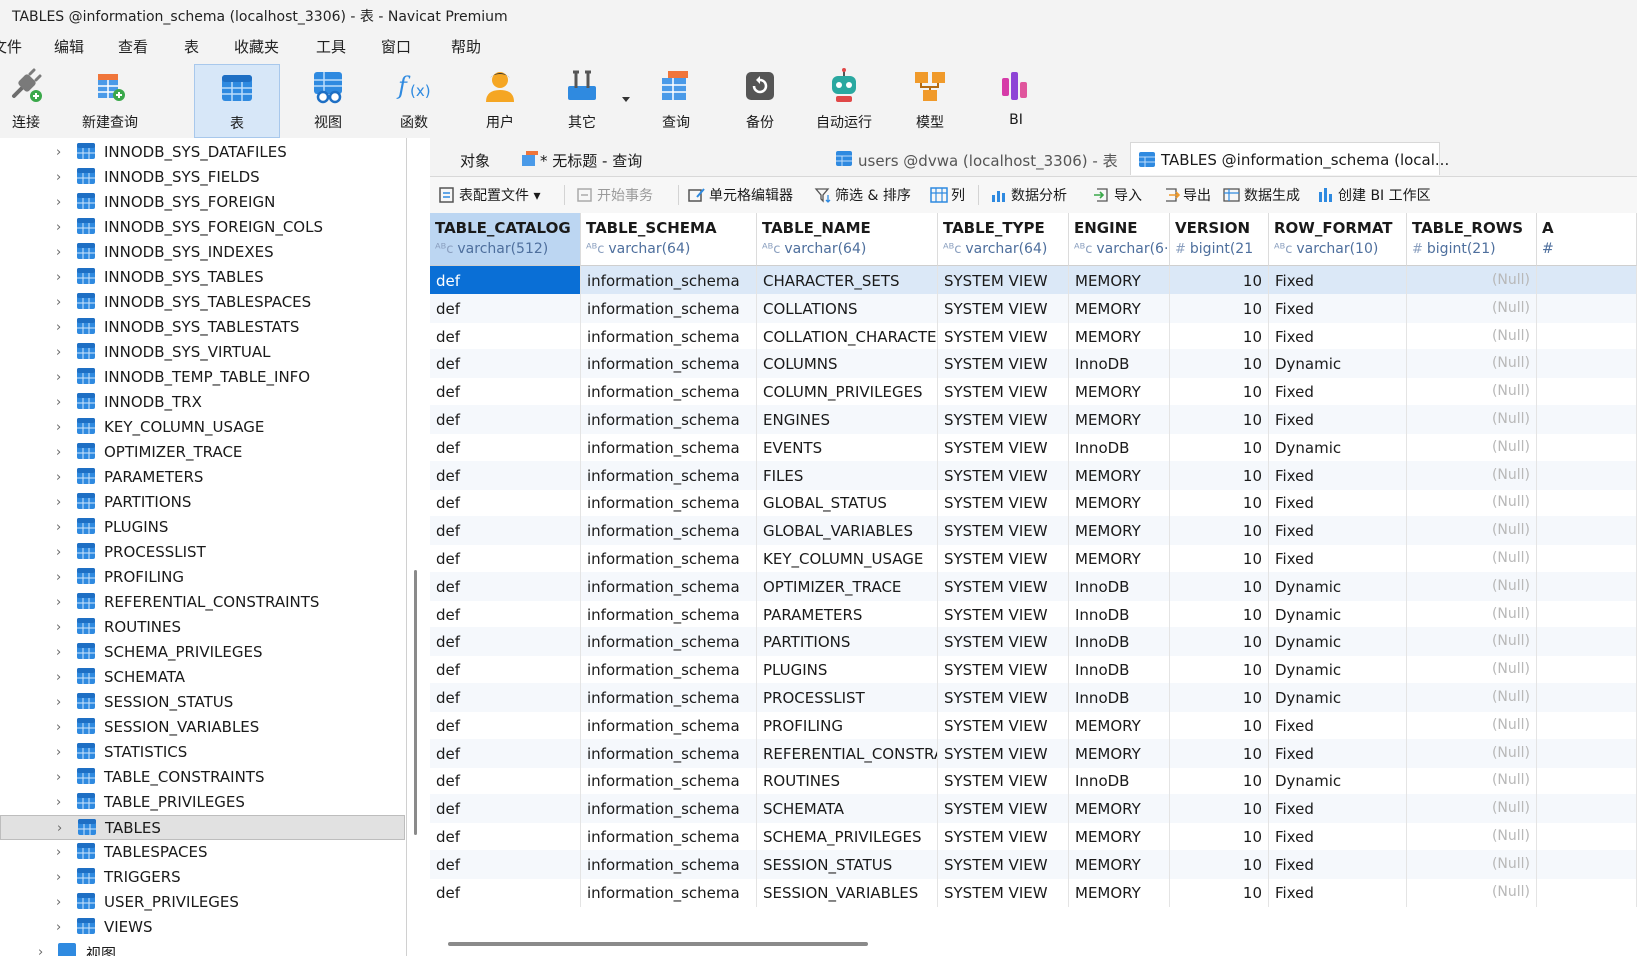 The height and width of the screenshot is (956, 1637). What do you see at coordinates (202, 477) in the screenshot?
I see `tree-item: › PARAMETERS` at bounding box center [202, 477].